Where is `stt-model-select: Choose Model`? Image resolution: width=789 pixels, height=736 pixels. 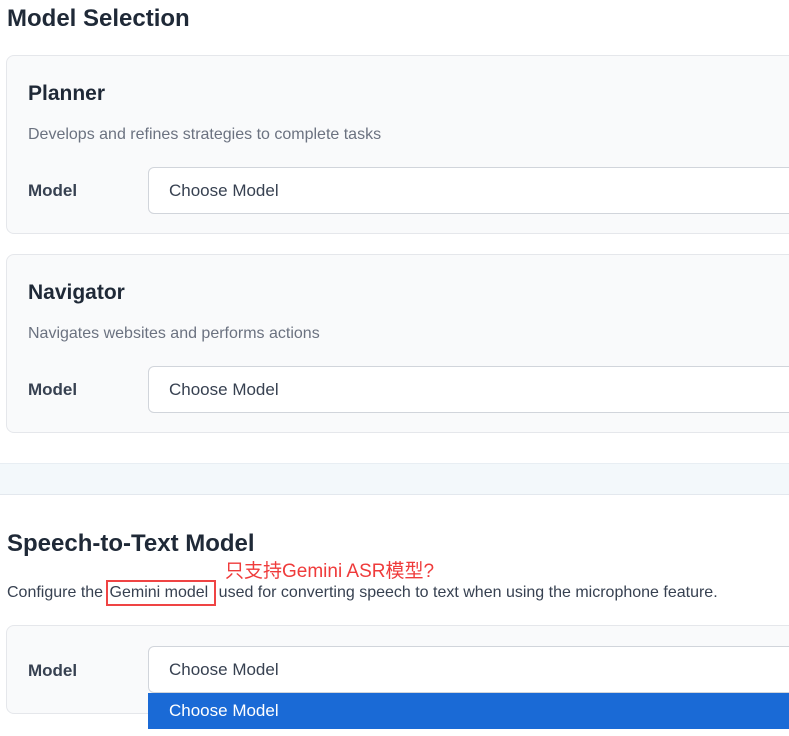
stt-model-select: Choose Model is located at coordinates (468, 669).